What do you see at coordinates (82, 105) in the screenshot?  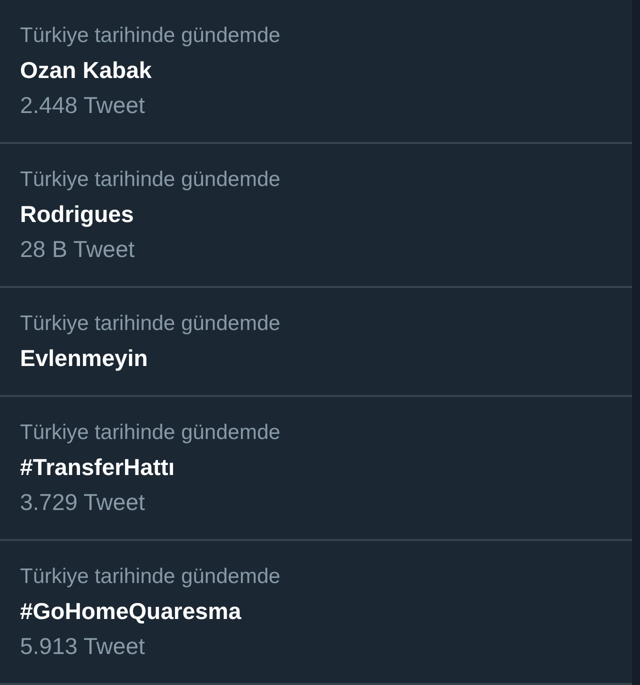 I see `tweet-count: 2.448 Tweet` at bounding box center [82, 105].